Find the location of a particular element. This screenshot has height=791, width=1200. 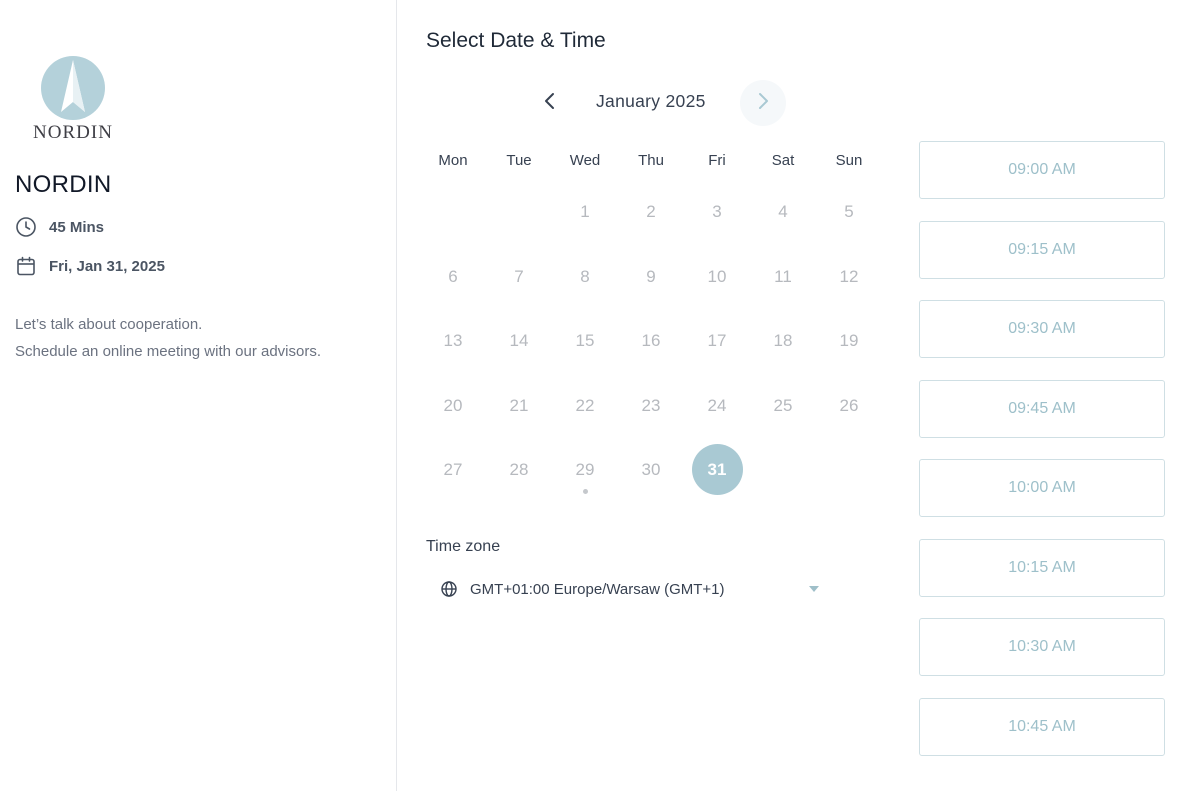

time-slot-button: 10:00 AM is located at coordinates (1042, 488).